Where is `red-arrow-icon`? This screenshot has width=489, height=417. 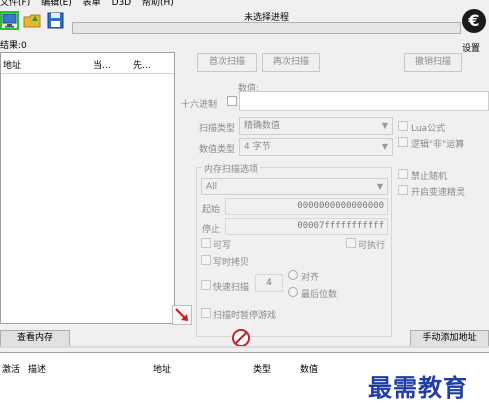 red-arrow-icon is located at coordinates (181, 314).